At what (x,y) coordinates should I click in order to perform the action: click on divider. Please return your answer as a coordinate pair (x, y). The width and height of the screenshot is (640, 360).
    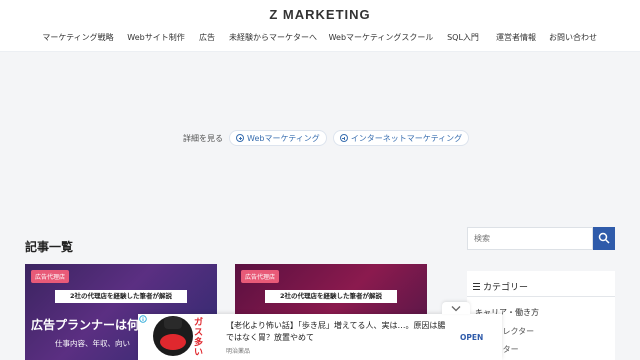
    Looking at the image, I should click on (541, 296).